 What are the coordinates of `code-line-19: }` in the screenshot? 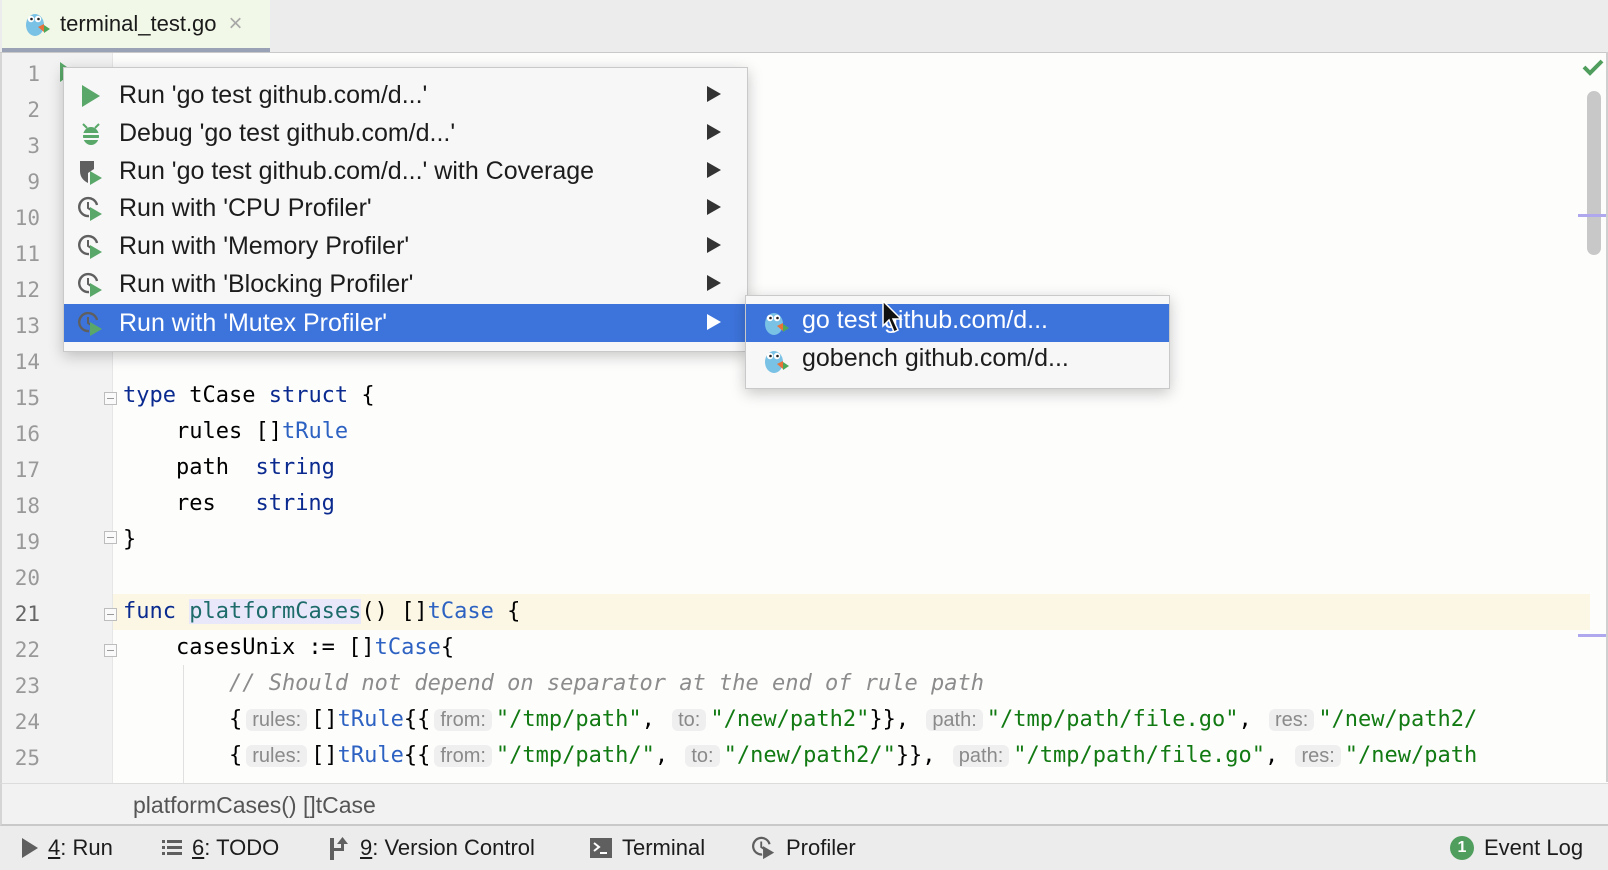 It's located at (804, 540).